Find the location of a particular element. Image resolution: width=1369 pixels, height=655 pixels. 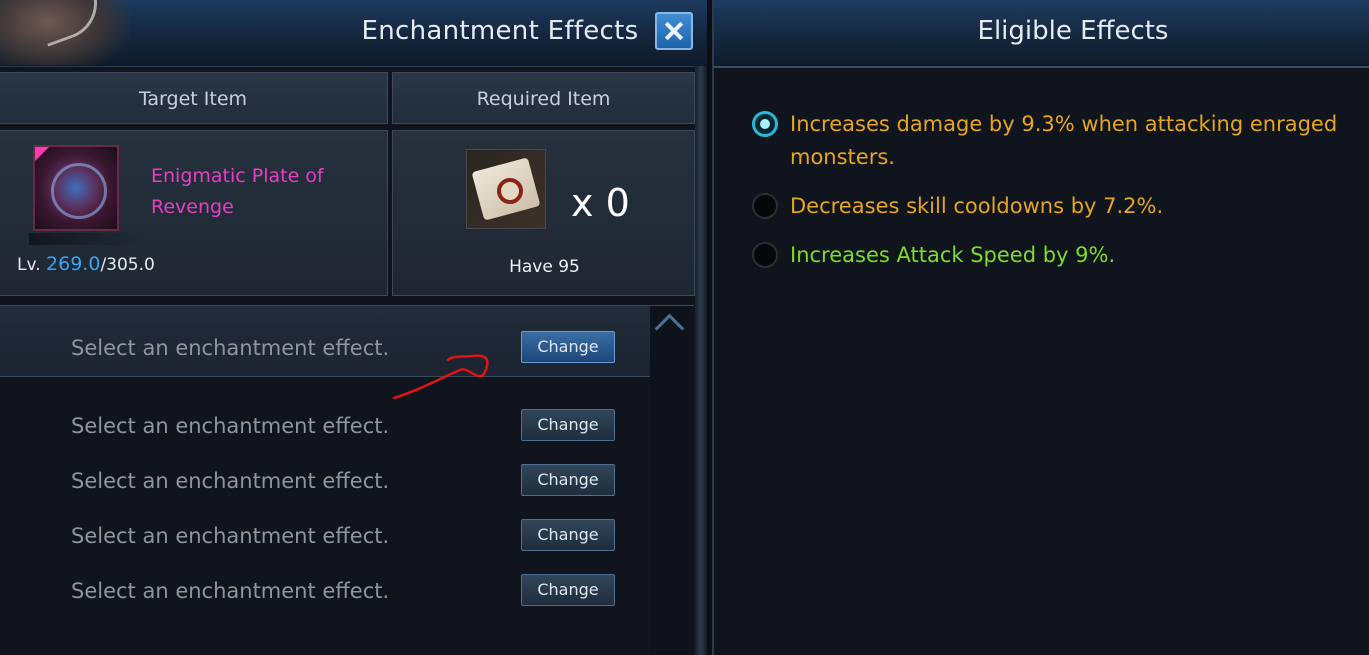

emblem-icon is located at coordinates (65, 32).